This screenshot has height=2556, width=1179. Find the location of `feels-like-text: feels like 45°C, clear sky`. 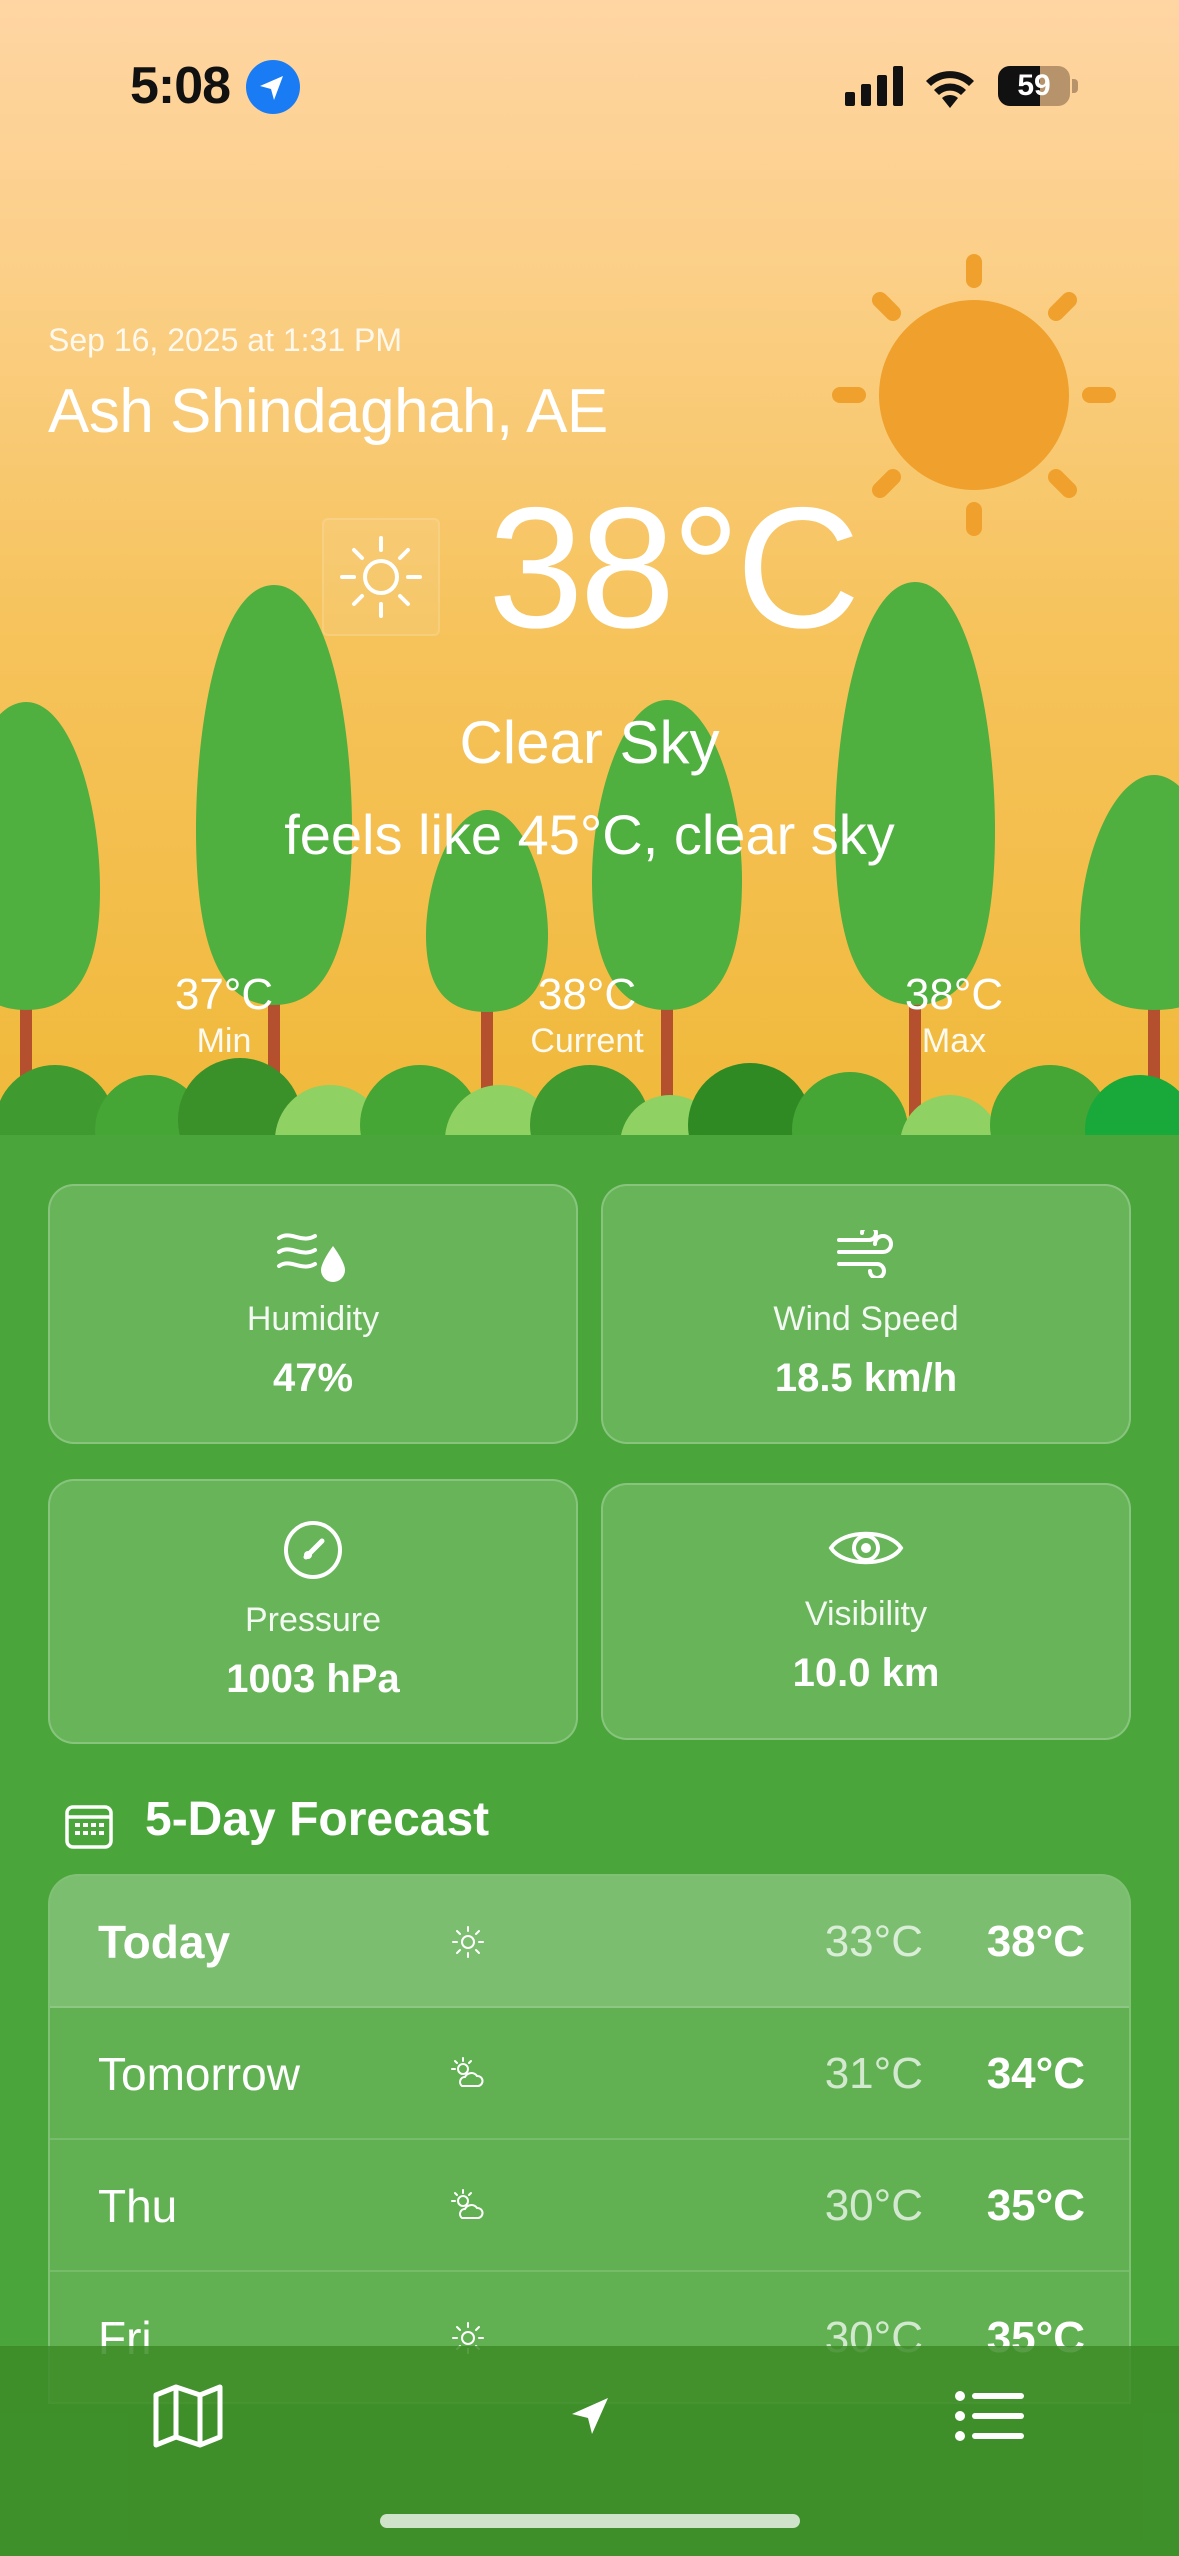

feels-like-text: feels like 45°C, clear sky is located at coordinates (589, 834).